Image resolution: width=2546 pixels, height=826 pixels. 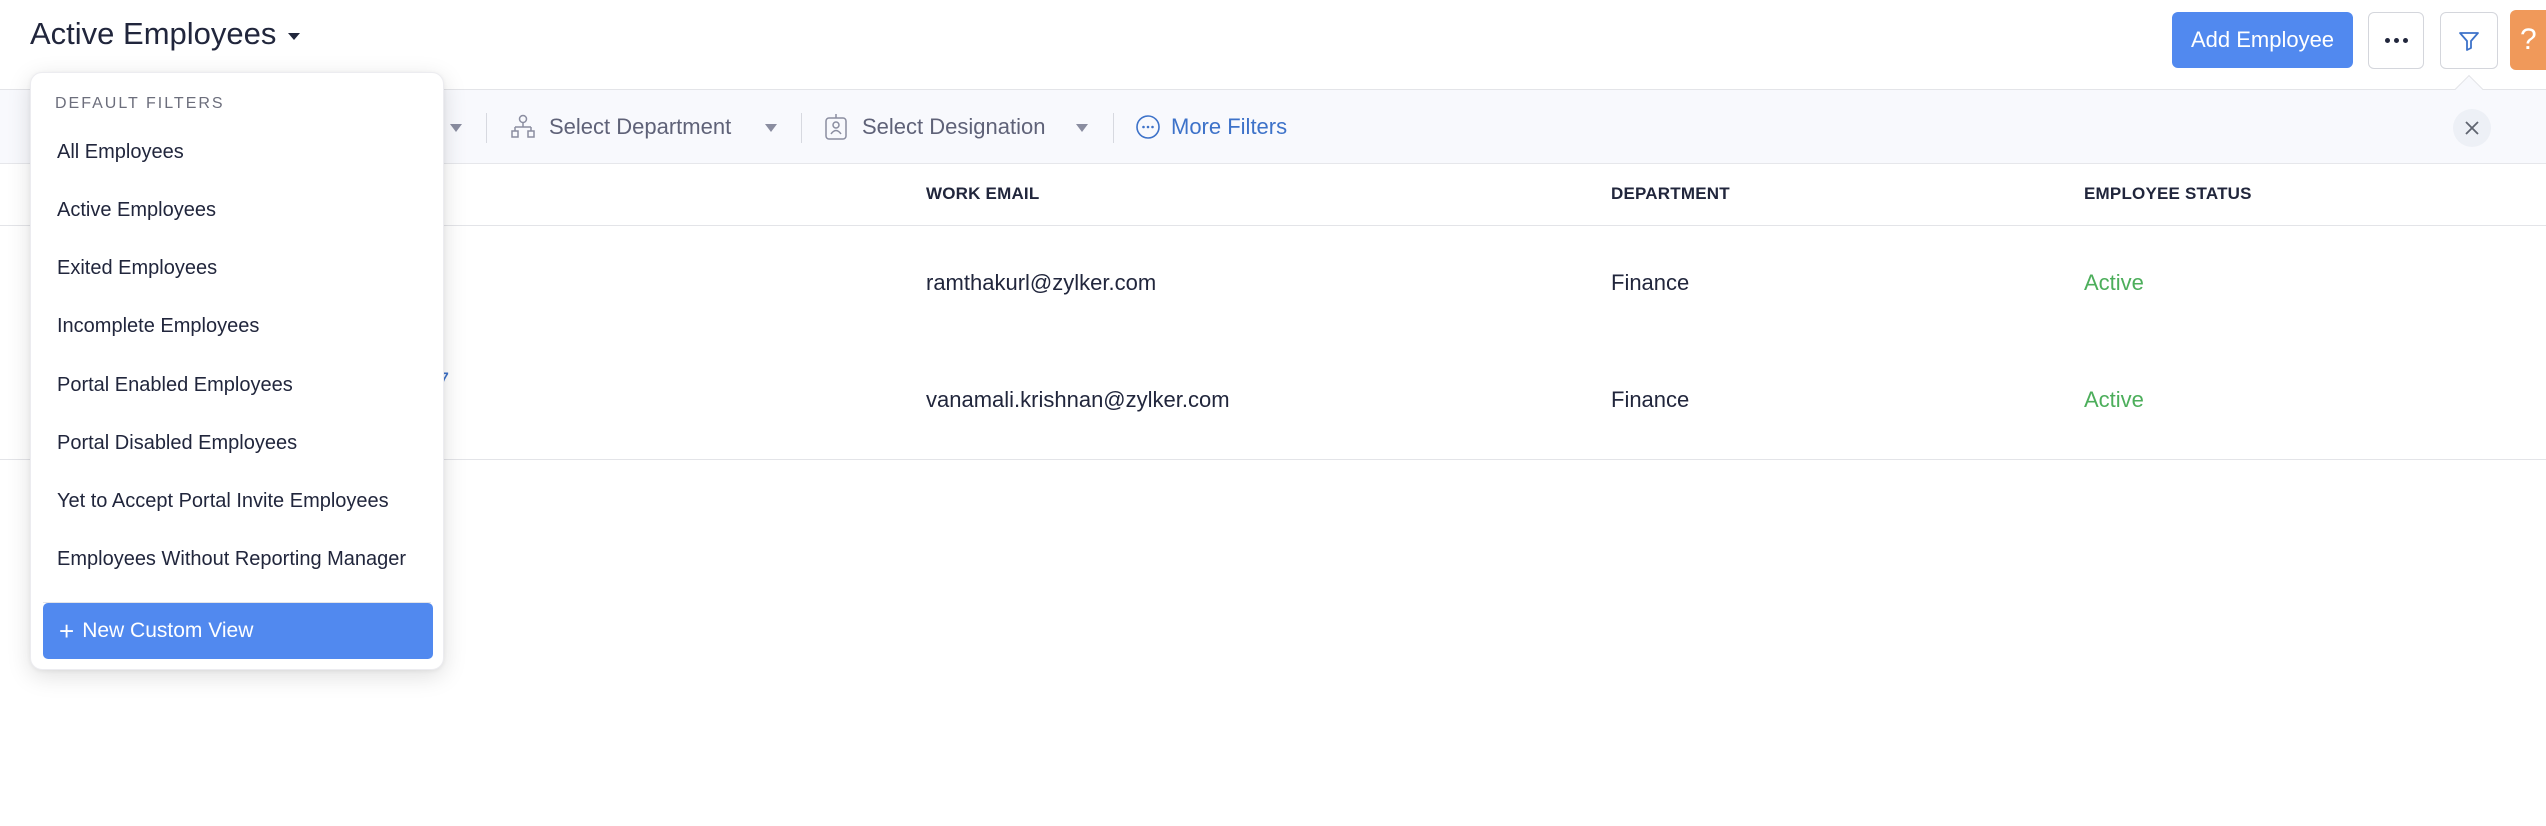 I want to click on dropdown-item-without-reporting-manager: Employees Without Reporting Manager, so click(x=237, y=559).